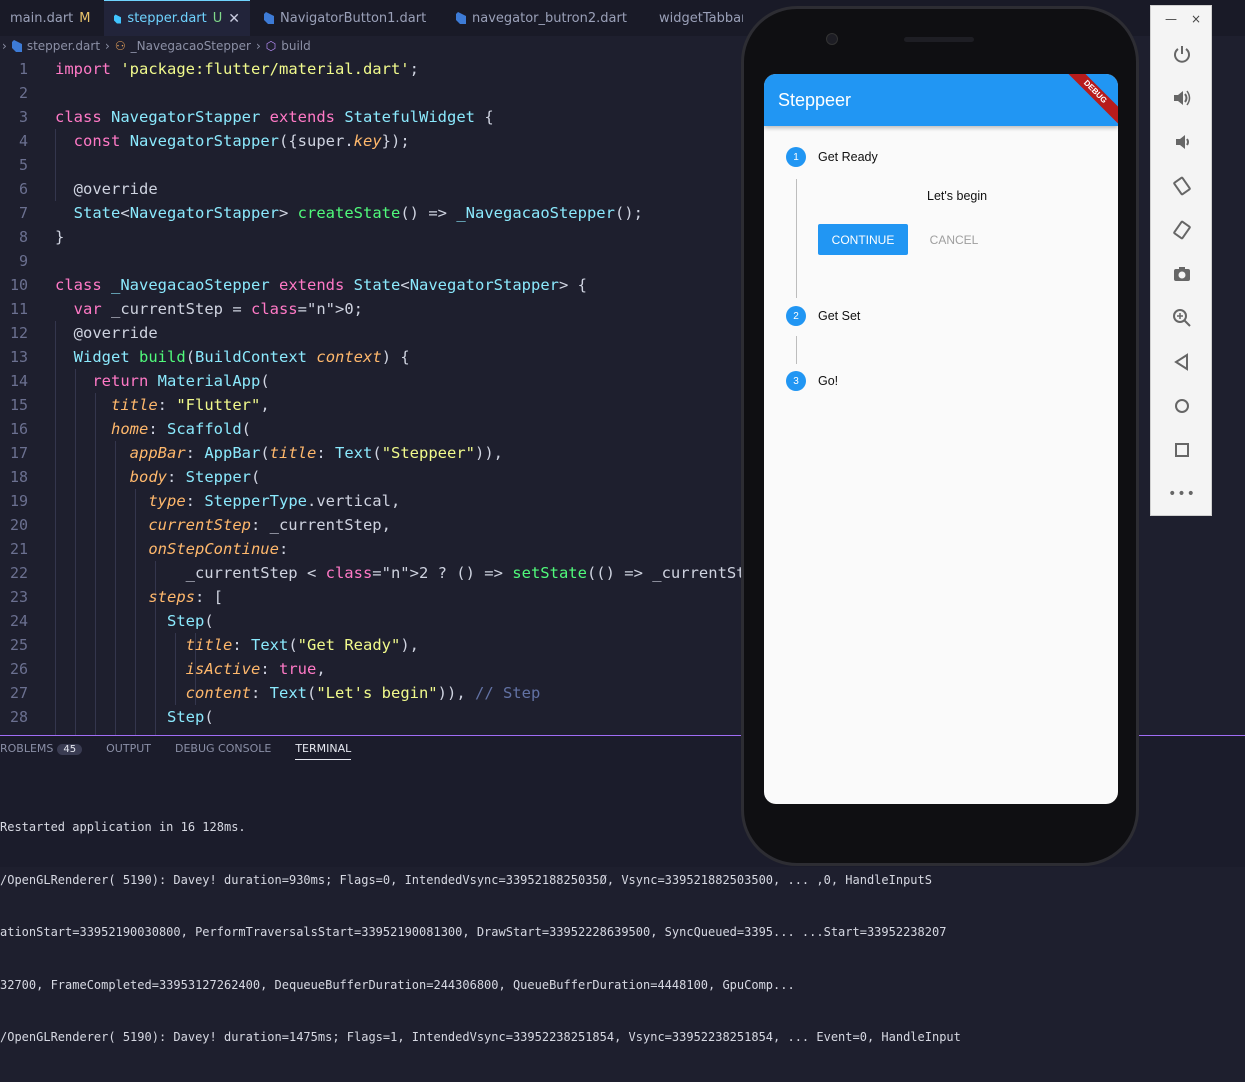 This screenshot has width=1245, height=1082. What do you see at coordinates (796, 157) in the screenshot?
I see `step-1-circle: 1` at bounding box center [796, 157].